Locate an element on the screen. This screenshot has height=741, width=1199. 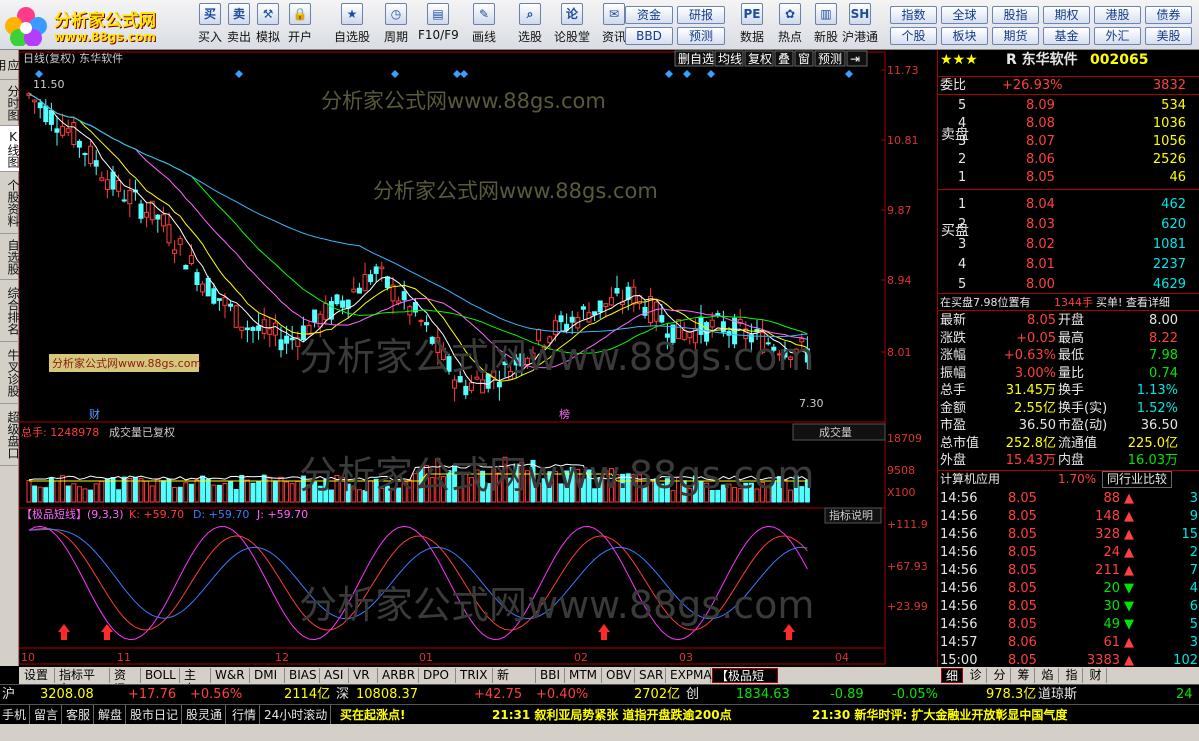
sell-level-row: 4 8.08 1036 is located at coordinates (1068, 123).